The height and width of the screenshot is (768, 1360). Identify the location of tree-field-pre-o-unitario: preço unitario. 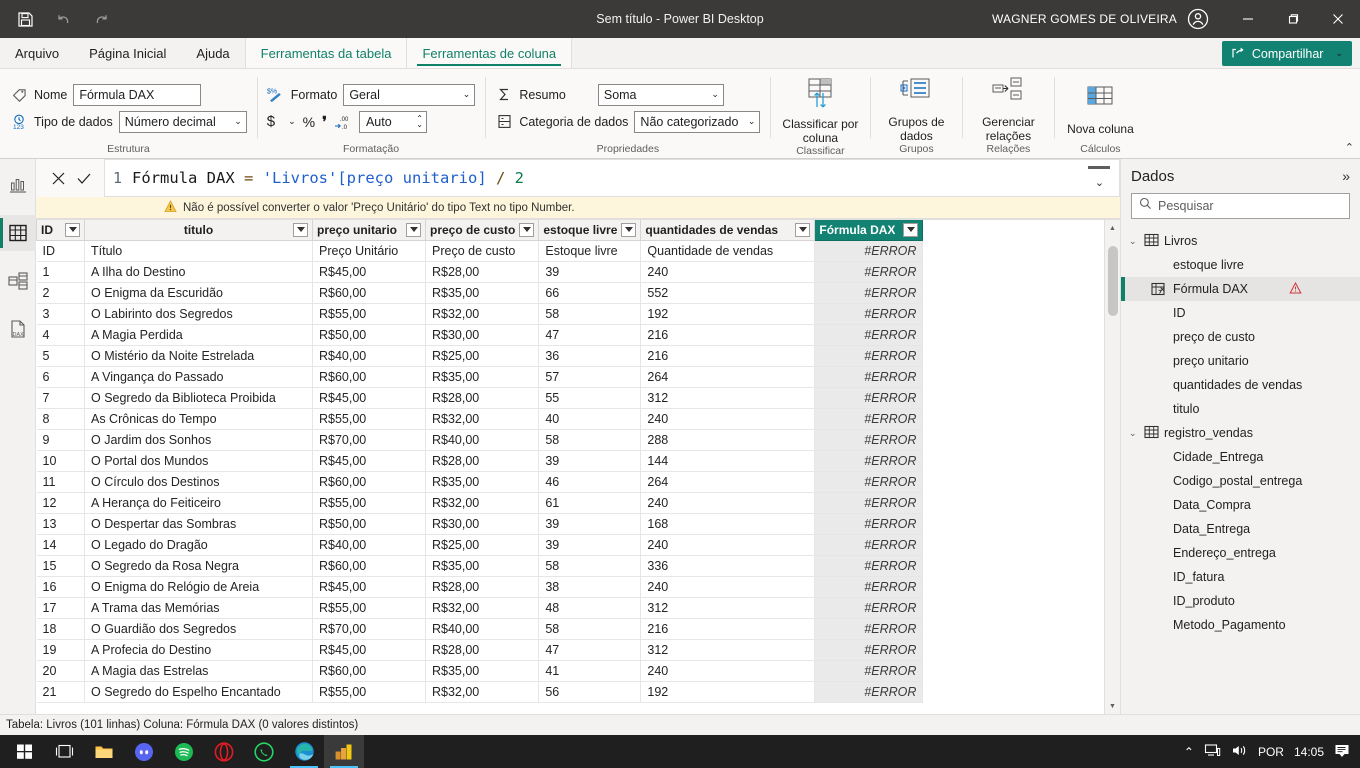
(1240, 361).